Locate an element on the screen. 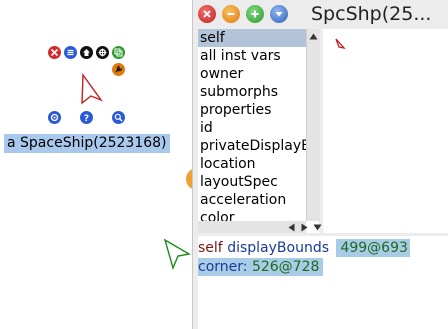  halo-pickup-icon is located at coordinates (102, 52).